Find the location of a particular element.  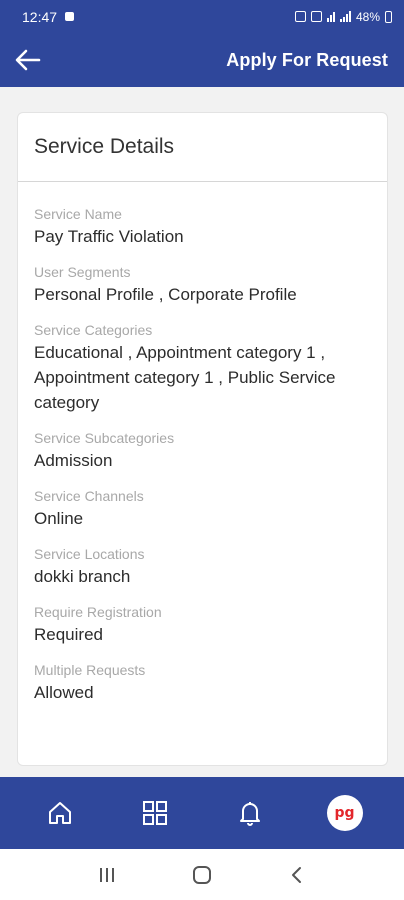

recent-apps-icon is located at coordinates (107, 874).